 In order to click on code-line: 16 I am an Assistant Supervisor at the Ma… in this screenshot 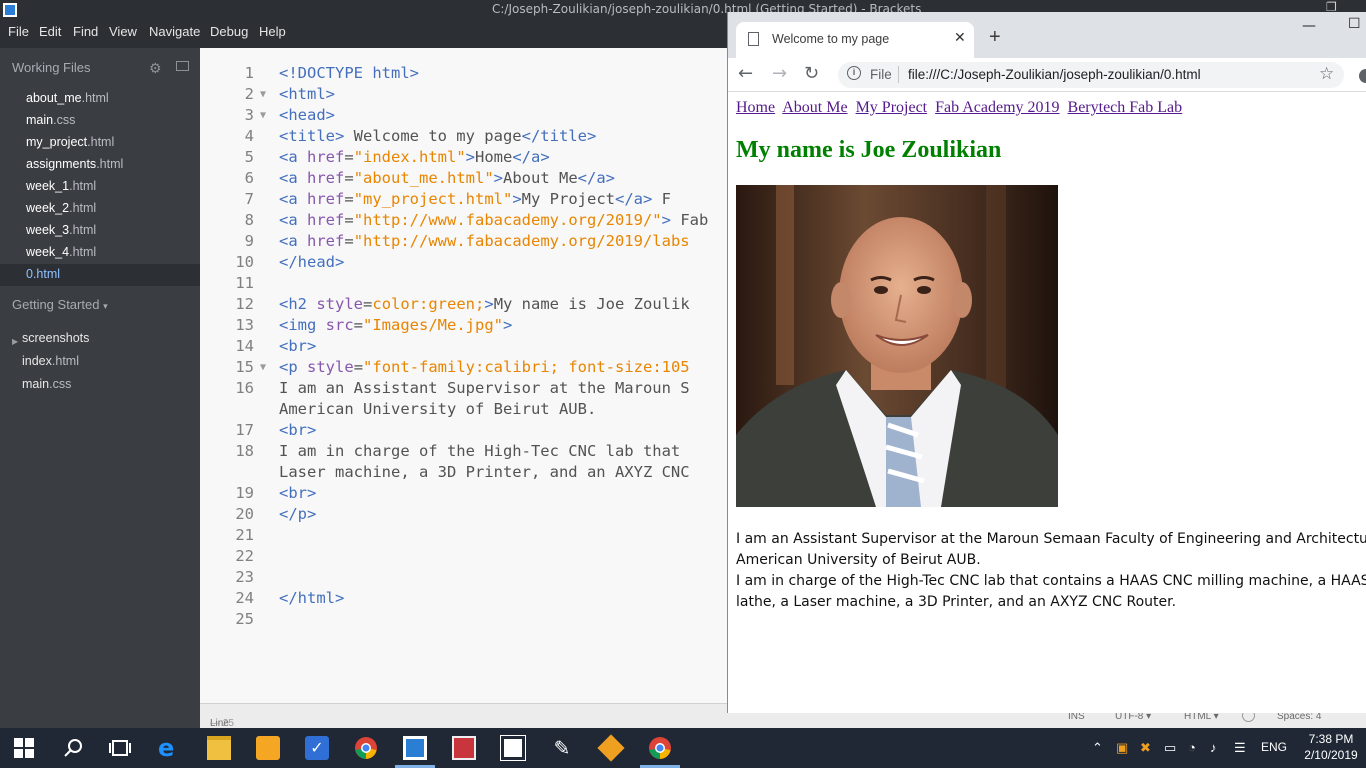, I will do `click(463, 389)`.